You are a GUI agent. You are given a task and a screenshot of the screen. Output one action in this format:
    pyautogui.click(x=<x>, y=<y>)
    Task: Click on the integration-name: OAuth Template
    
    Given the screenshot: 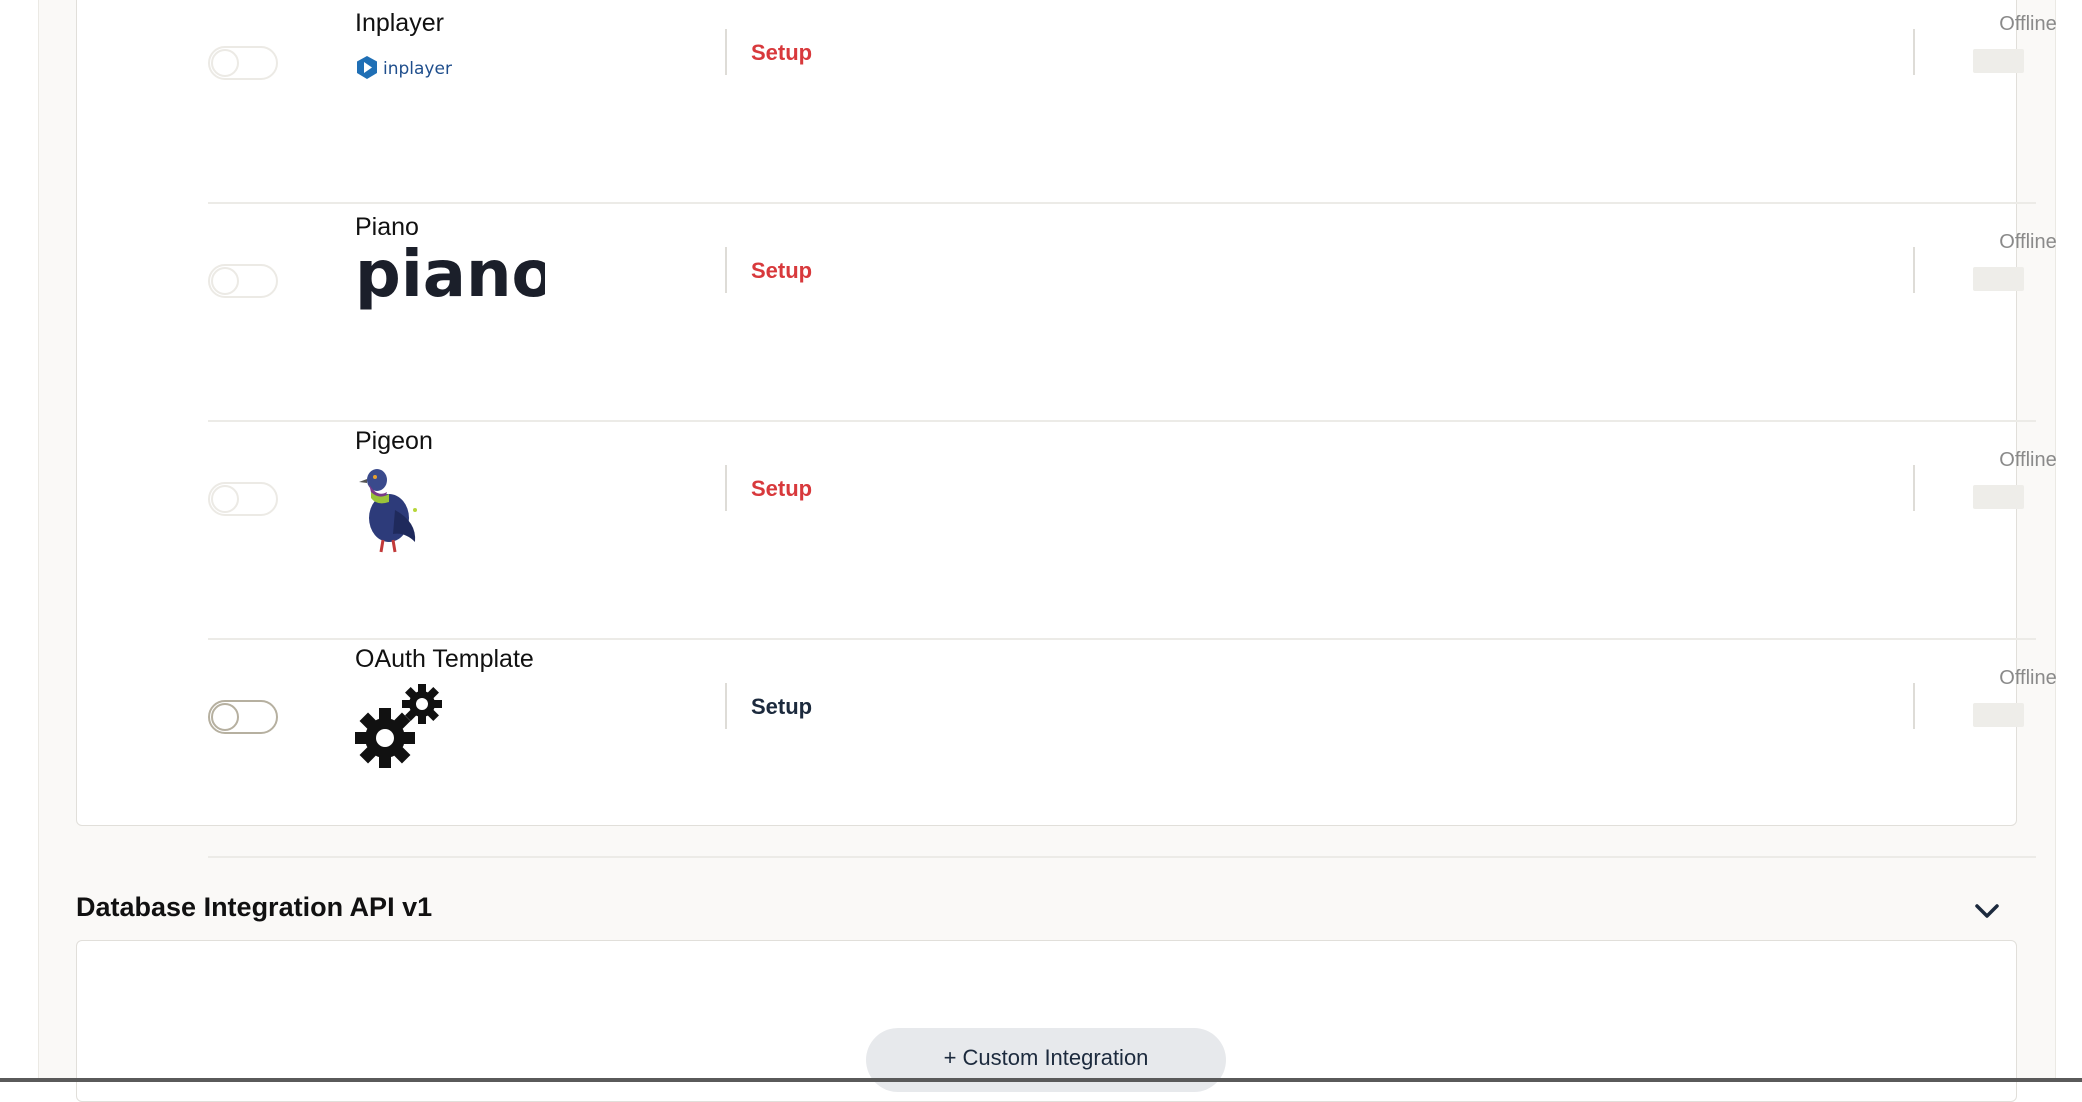 What is the action you would take?
    pyautogui.click(x=444, y=659)
    